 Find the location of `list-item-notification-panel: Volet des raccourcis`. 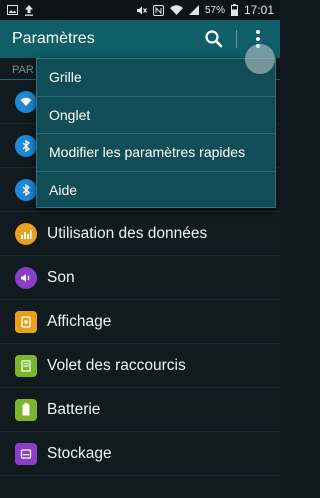

list-item-notification-panel: Volet des raccourcis is located at coordinates (140, 366).